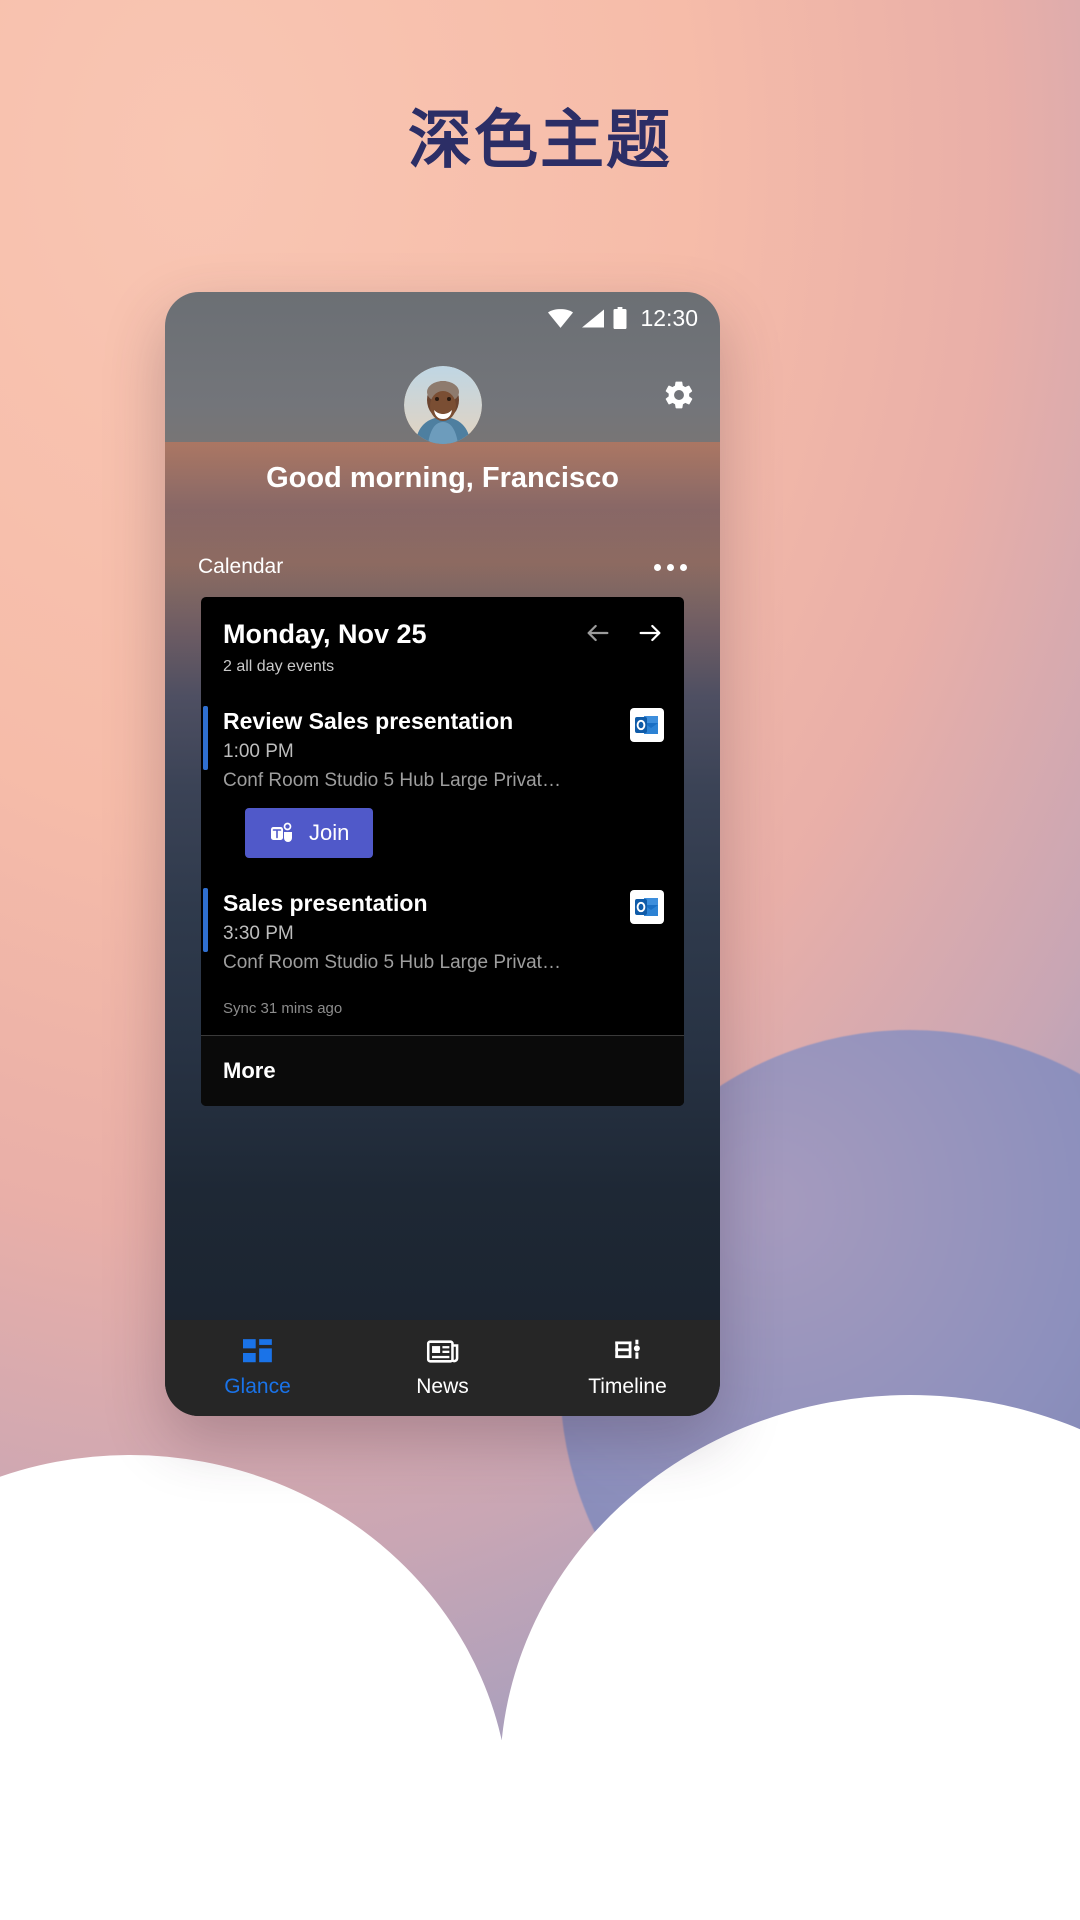 Image resolution: width=1080 pixels, height=1920 pixels. Describe the element at coordinates (281, 832) in the screenshot. I see `teams-icon` at that location.